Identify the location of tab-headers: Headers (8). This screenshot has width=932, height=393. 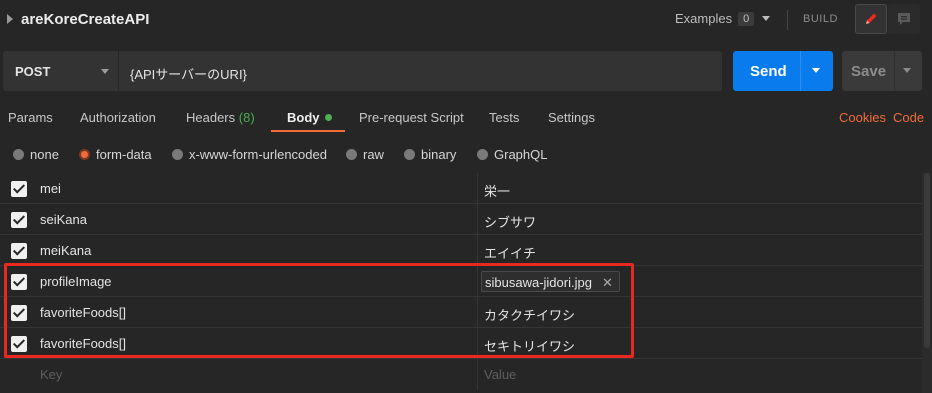
(220, 117).